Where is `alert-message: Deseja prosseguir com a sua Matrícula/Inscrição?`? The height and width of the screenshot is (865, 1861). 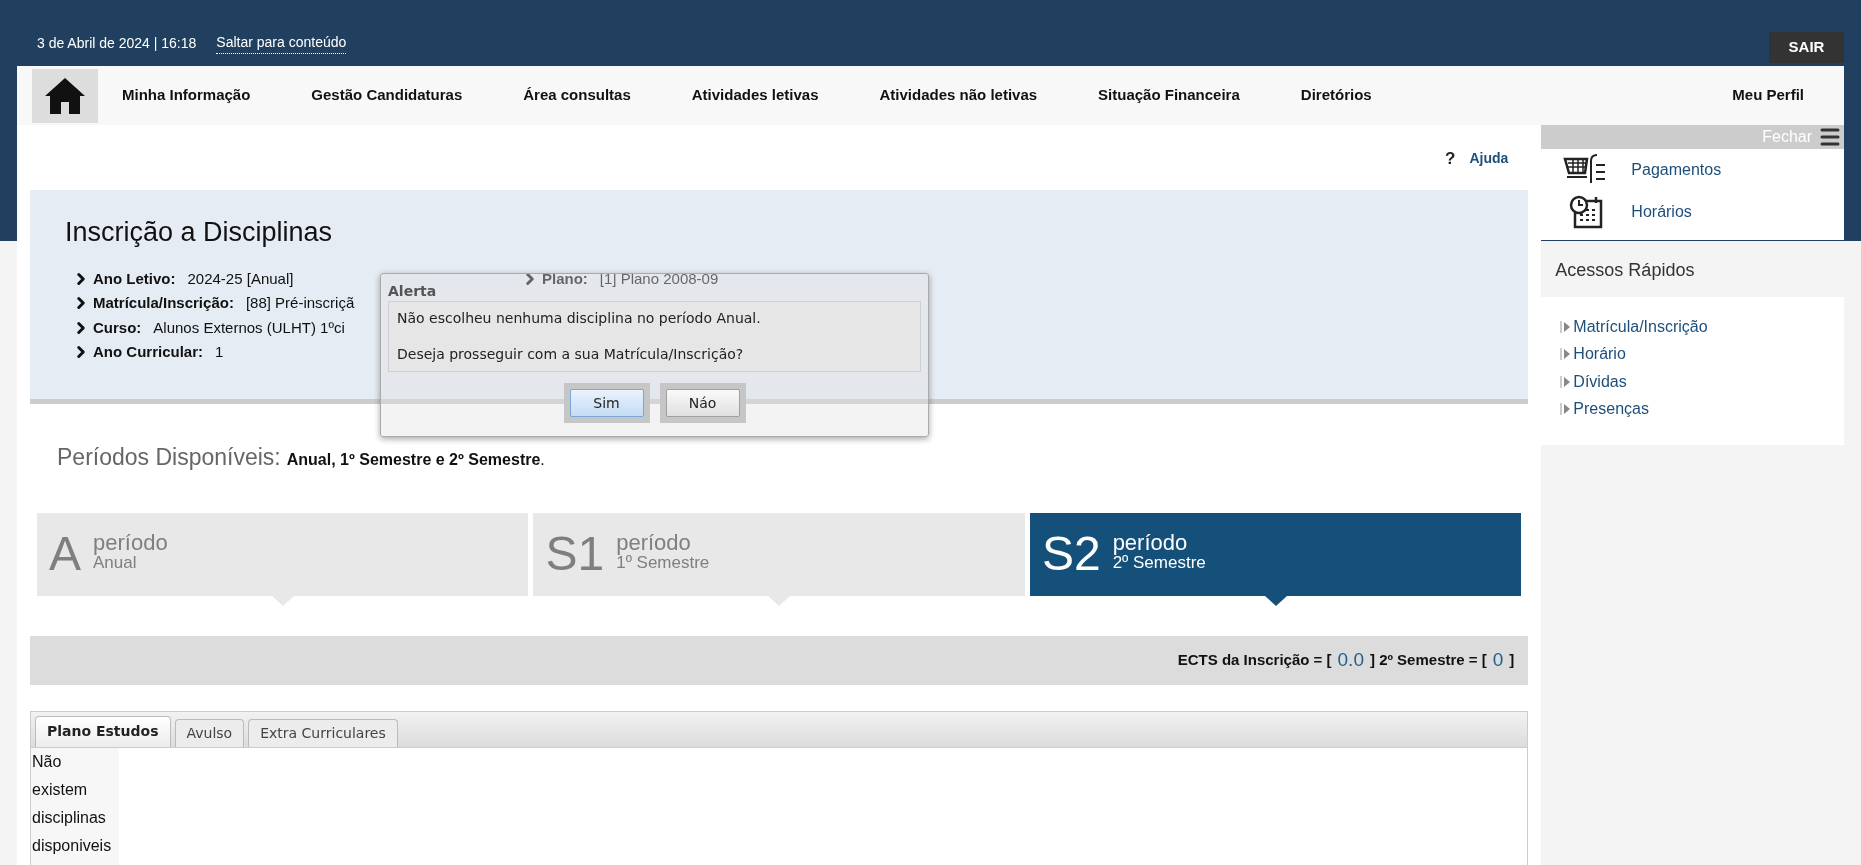 alert-message: Deseja prosseguir com a sua Matrícula/Inscrição? is located at coordinates (571, 354).